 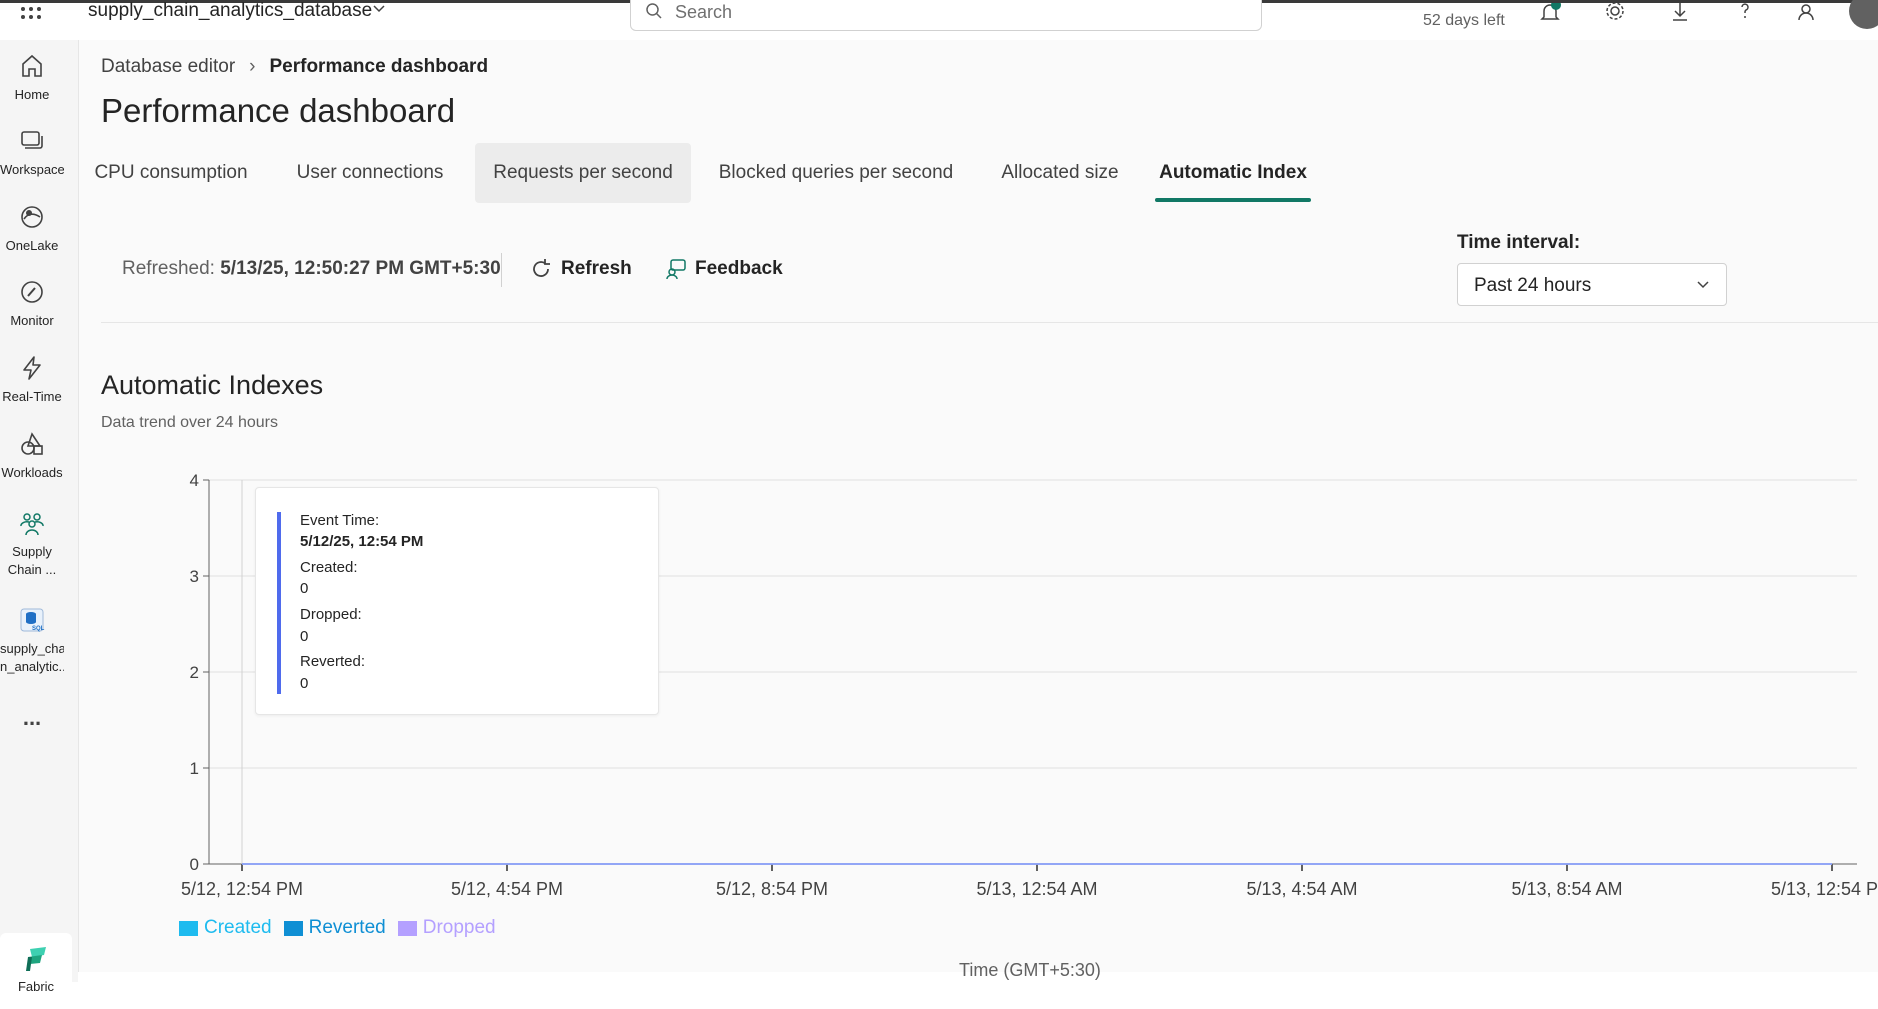 I want to click on nav-item-label: Monitor, so click(x=32, y=320).